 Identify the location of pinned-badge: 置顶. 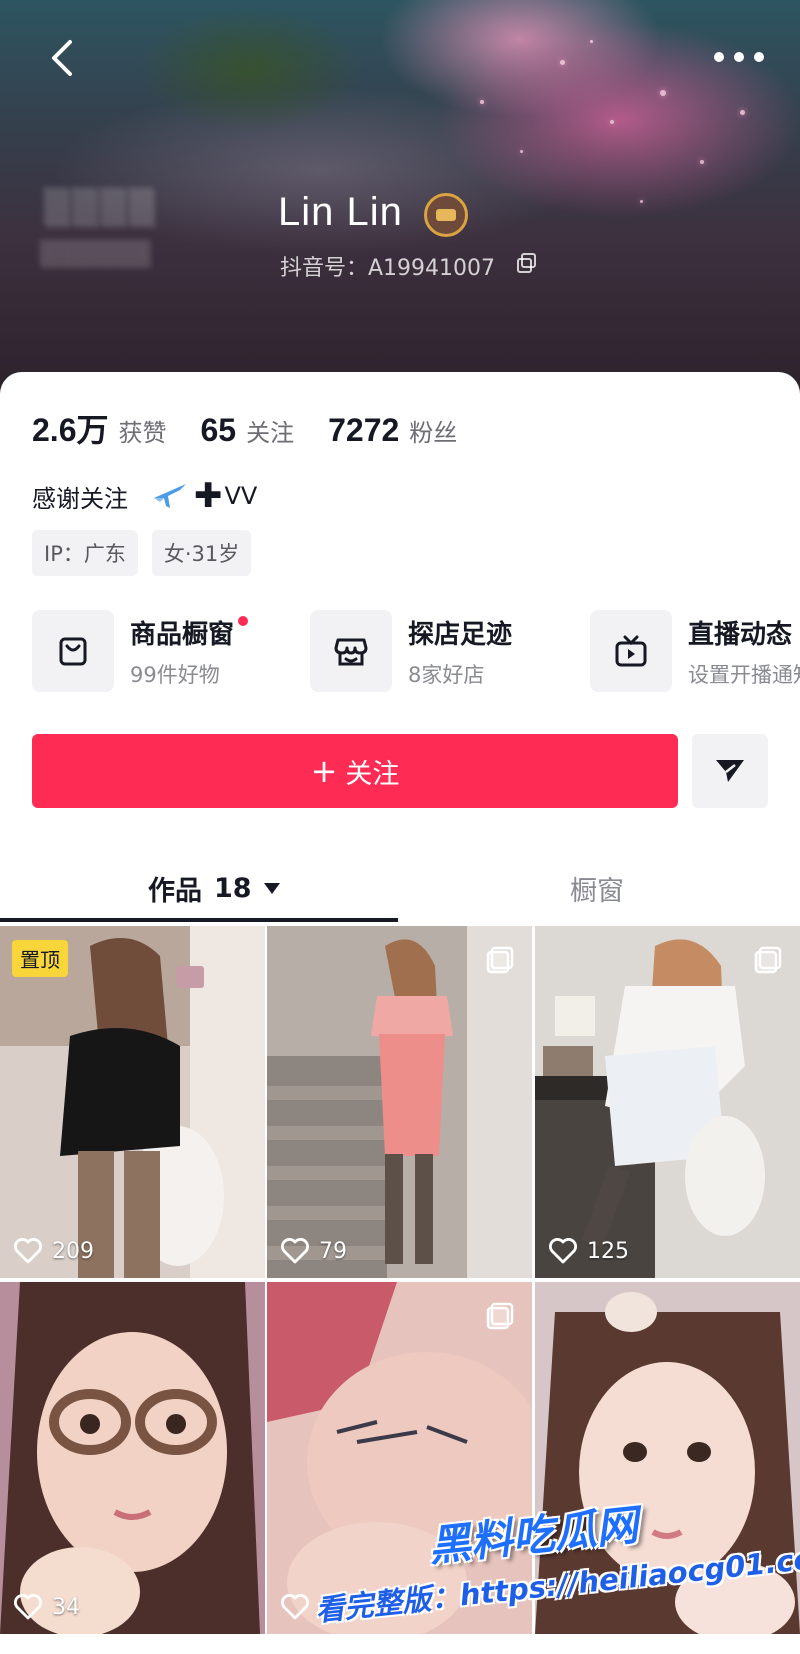
(40, 958).